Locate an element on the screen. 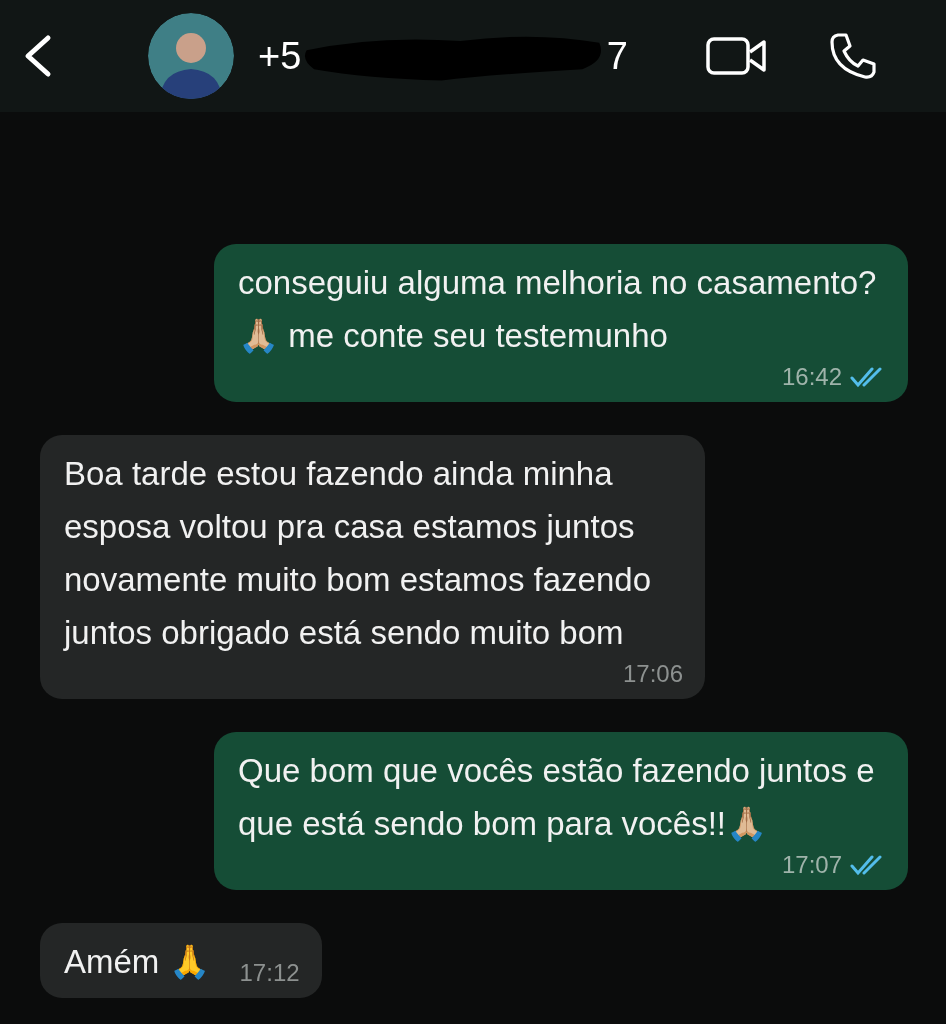 Image resolution: width=946 pixels, height=1024 pixels. message-text: Boa tarde estou fazendo ainda minha esposa voltou pra casa estamos juntos novamente muito bom estamos fazendo juntos obrigado está sendo muito bom is located at coordinates (358, 553).